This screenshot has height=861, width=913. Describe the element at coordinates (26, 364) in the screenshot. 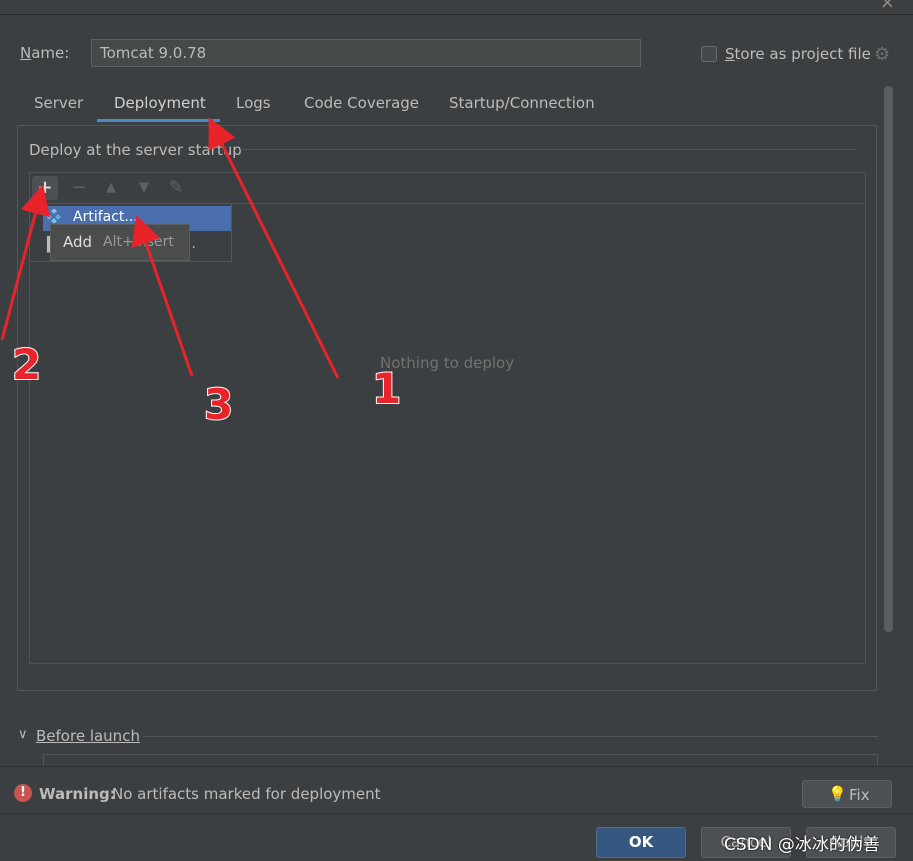

I see `annotation-label-2: 2` at that location.